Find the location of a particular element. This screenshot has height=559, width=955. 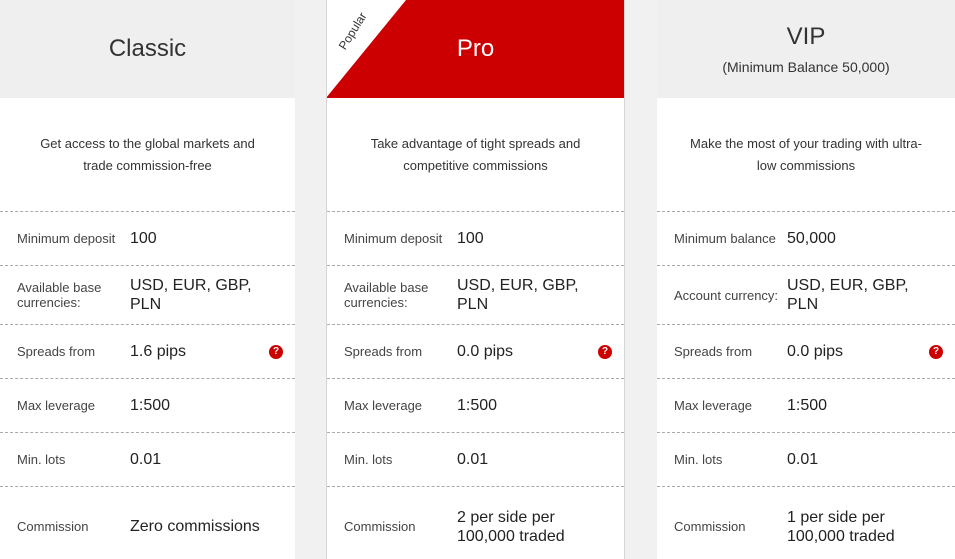

row-commission: Commission 2 per side per 100,000 traded is located at coordinates (475, 523).